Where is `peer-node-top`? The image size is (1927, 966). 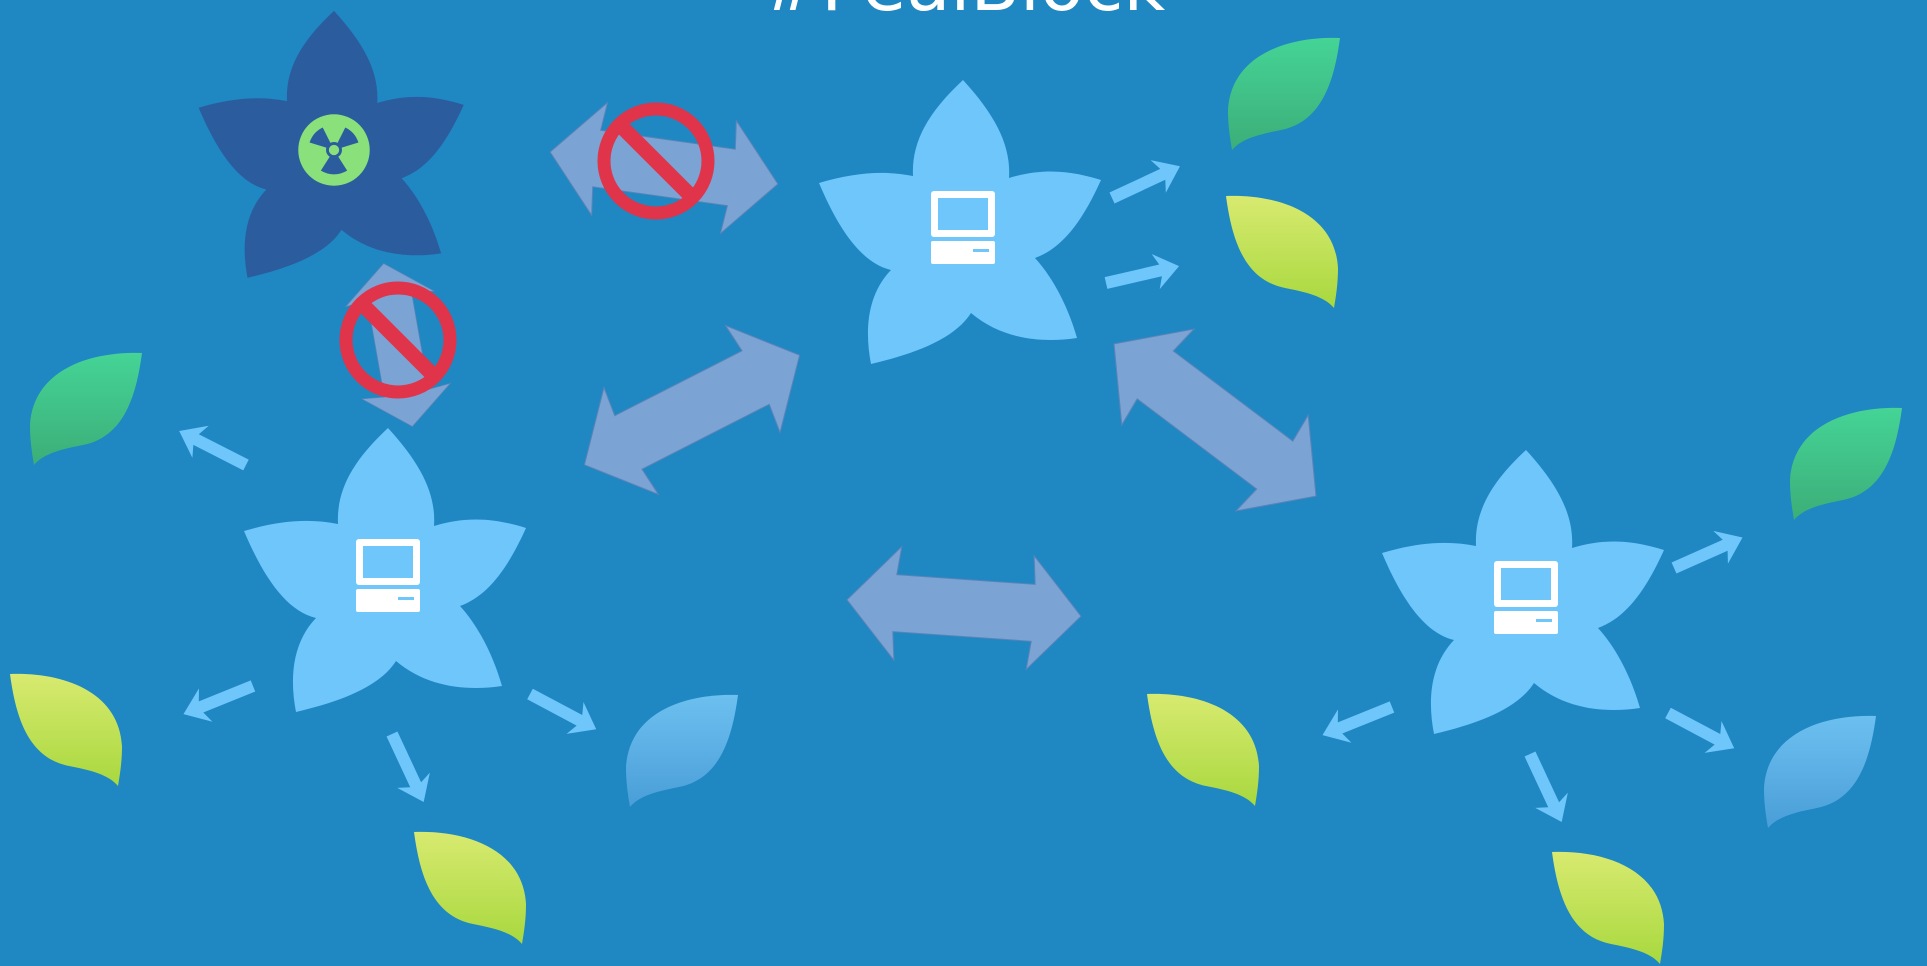
peer-node-top is located at coordinates (960, 222).